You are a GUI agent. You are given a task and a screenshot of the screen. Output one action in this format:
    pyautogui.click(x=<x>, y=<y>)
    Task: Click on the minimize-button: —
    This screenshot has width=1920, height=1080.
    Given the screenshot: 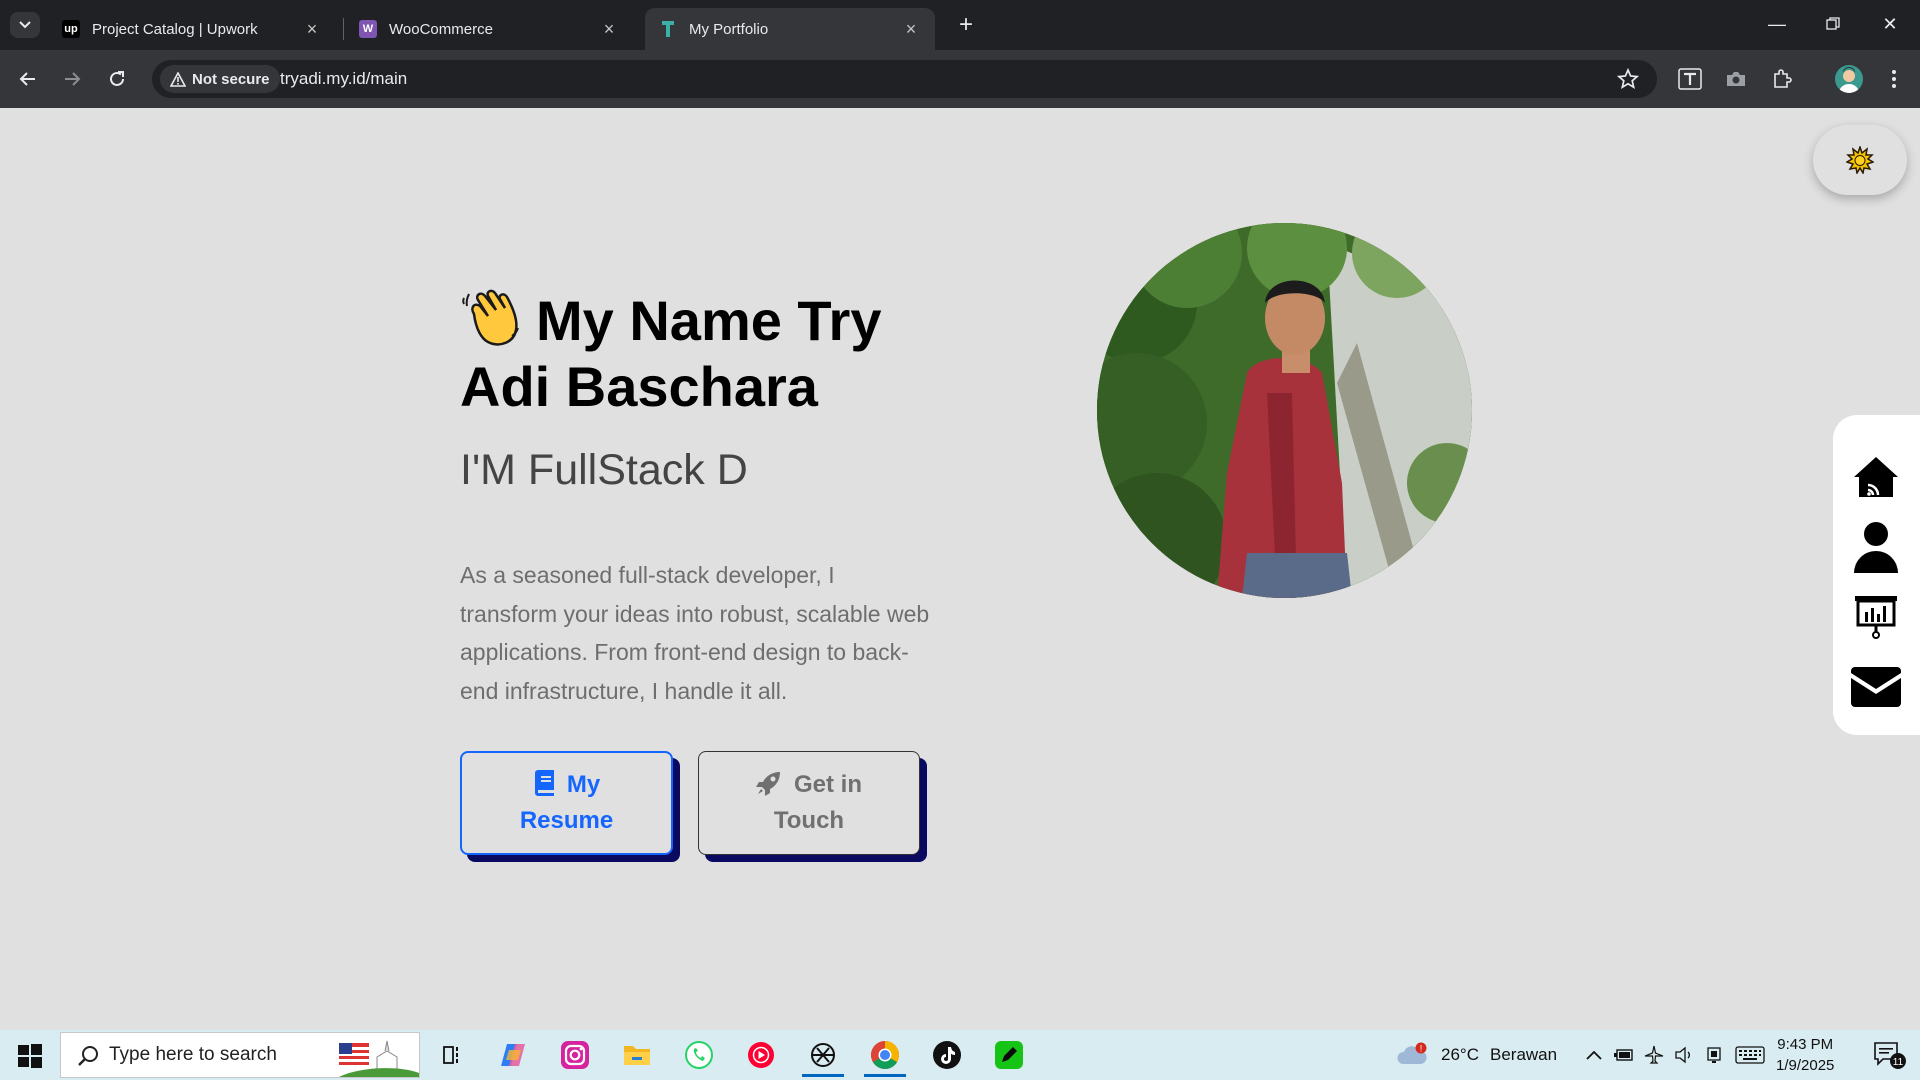 What is the action you would take?
    pyautogui.click(x=1777, y=24)
    